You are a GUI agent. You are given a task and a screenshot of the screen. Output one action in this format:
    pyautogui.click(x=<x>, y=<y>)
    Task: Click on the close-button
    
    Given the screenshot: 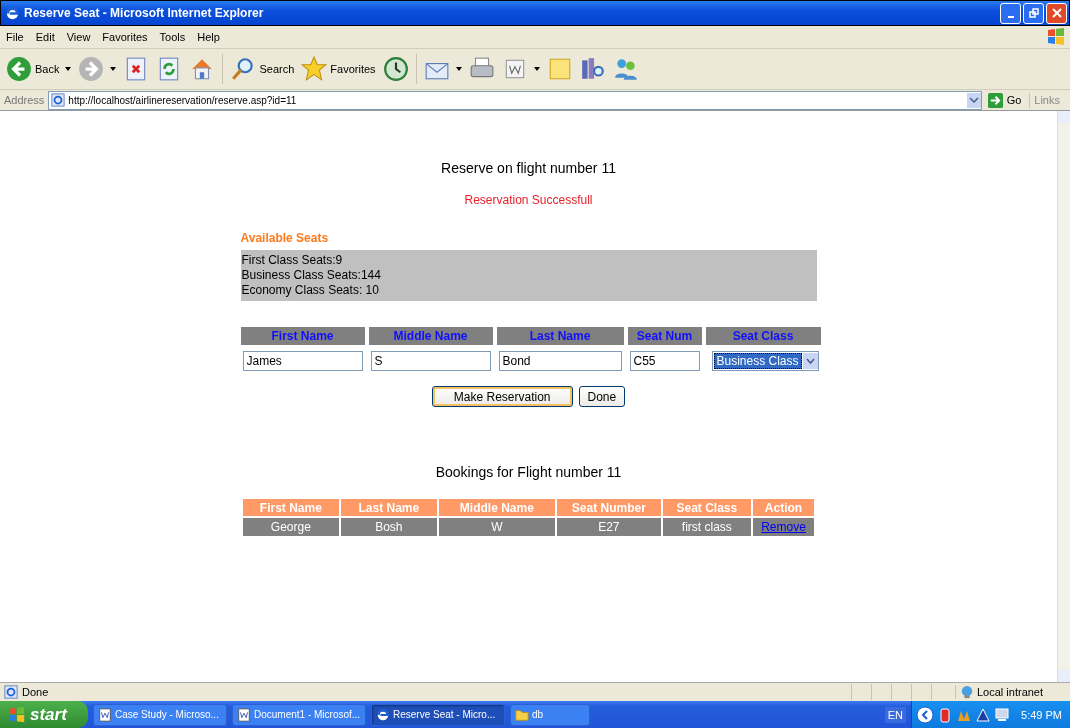 What is the action you would take?
    pyautogui.click(x=1056, y=13)
    